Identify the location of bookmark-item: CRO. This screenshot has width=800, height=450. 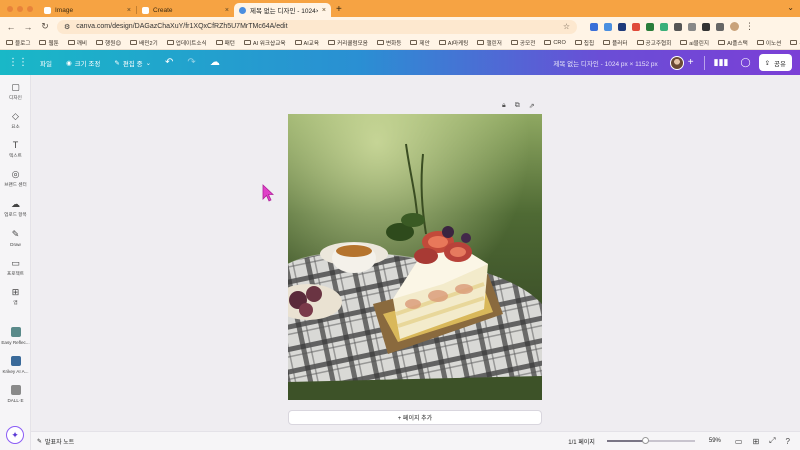
(555, 43).